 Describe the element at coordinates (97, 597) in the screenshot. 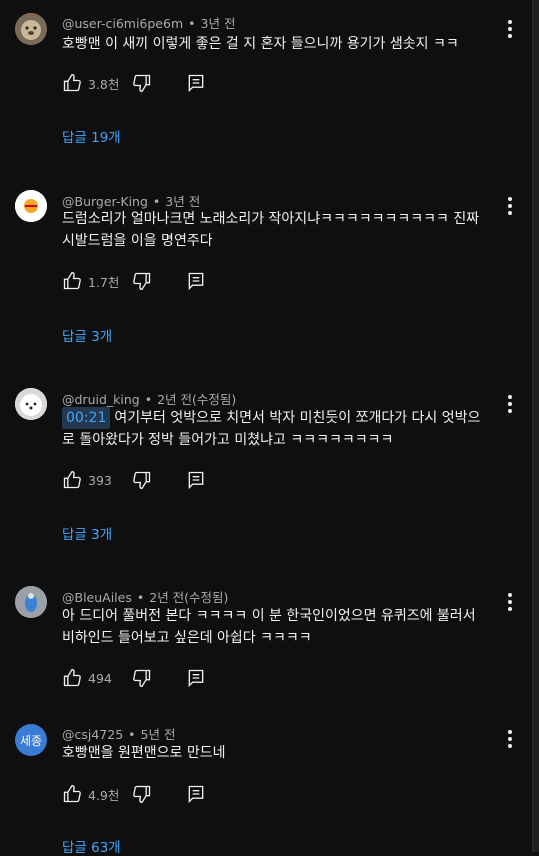

I see `comment-author: @BleuAiles` at that location.